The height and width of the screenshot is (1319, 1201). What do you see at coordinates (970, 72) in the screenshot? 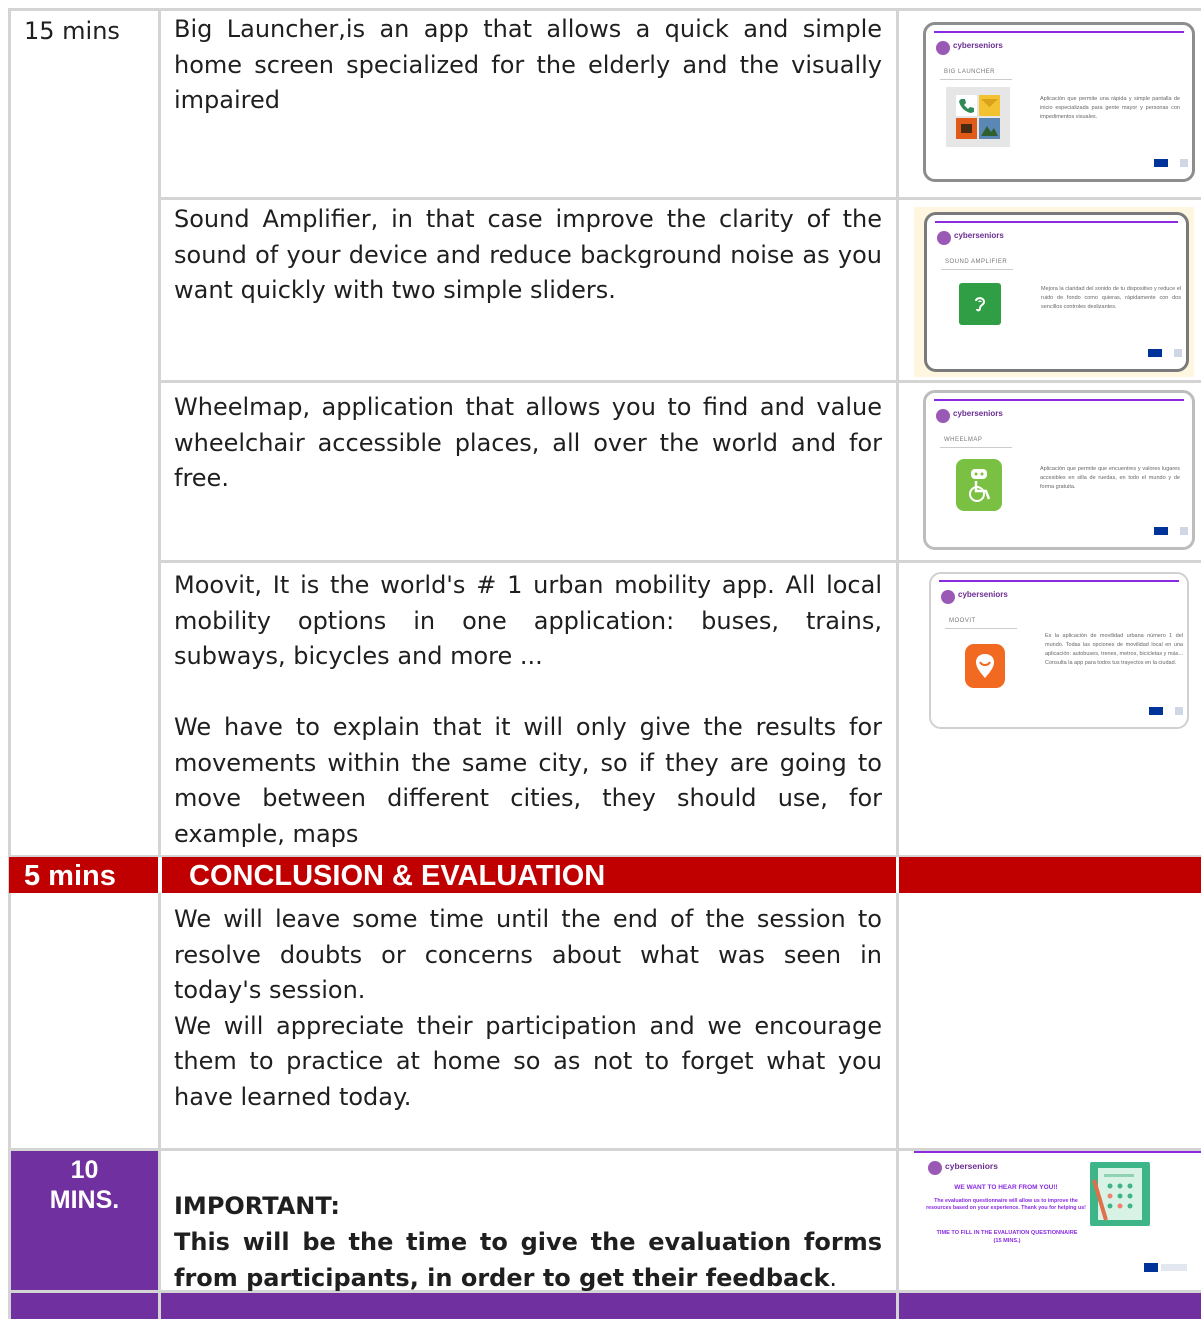
I see `slide-label: BIG LAUNCHER` at bounding box center [970, 72].